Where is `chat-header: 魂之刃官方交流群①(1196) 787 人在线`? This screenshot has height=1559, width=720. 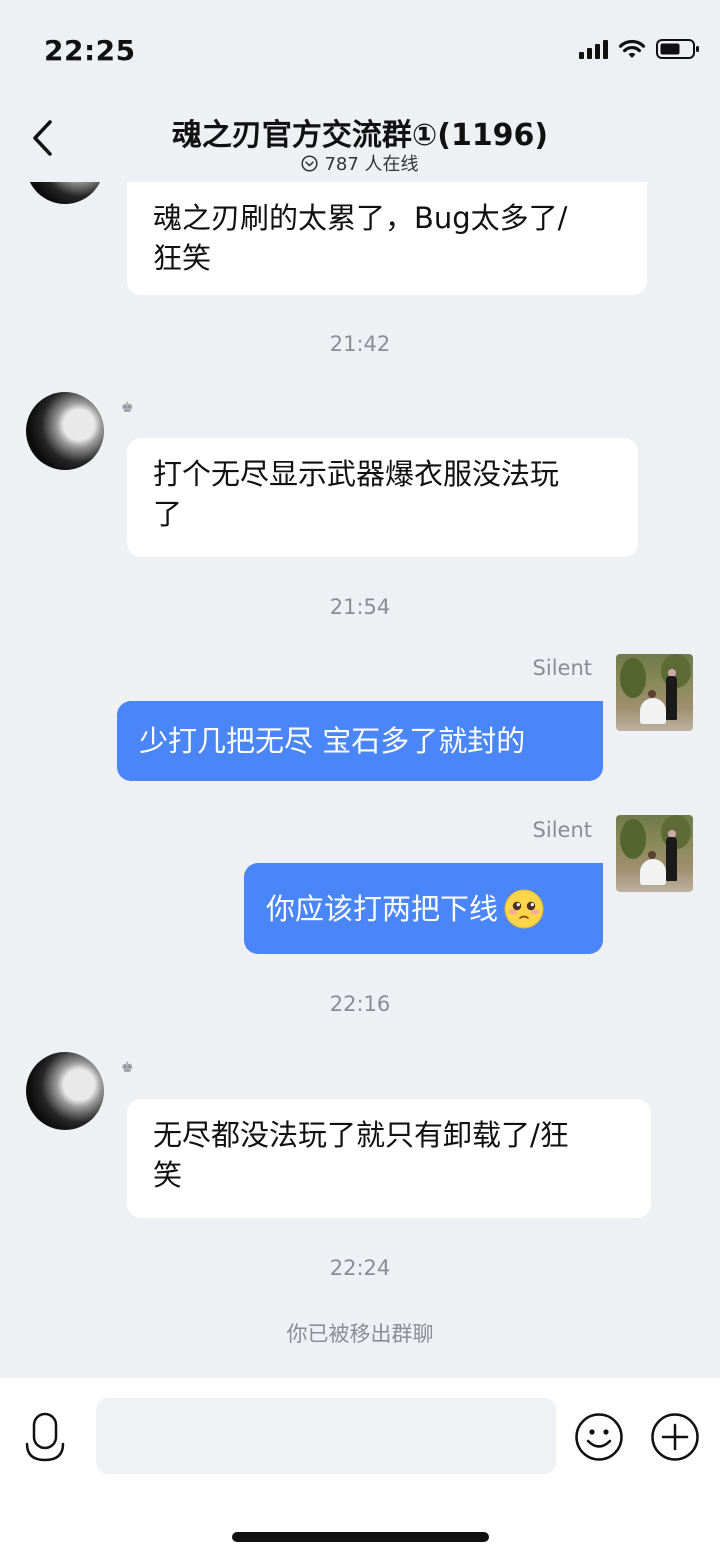
chat-header: 魂之刃官方交流群①(1196) 787 人在线 is located at coordinates (360, 141).